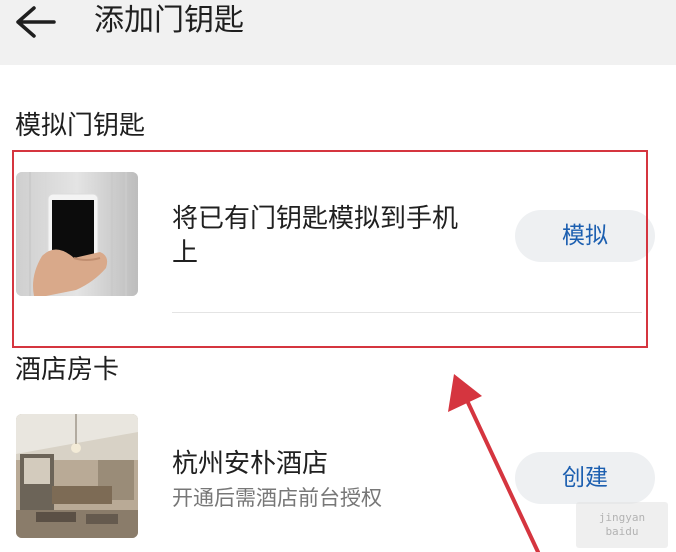 This screenshot has height=552, width=676. What do you see at coordinates (80, 126) in the screenshot?
I see `section-title-simulate: 模拟门钥匙` at bounding box center [80, 126].